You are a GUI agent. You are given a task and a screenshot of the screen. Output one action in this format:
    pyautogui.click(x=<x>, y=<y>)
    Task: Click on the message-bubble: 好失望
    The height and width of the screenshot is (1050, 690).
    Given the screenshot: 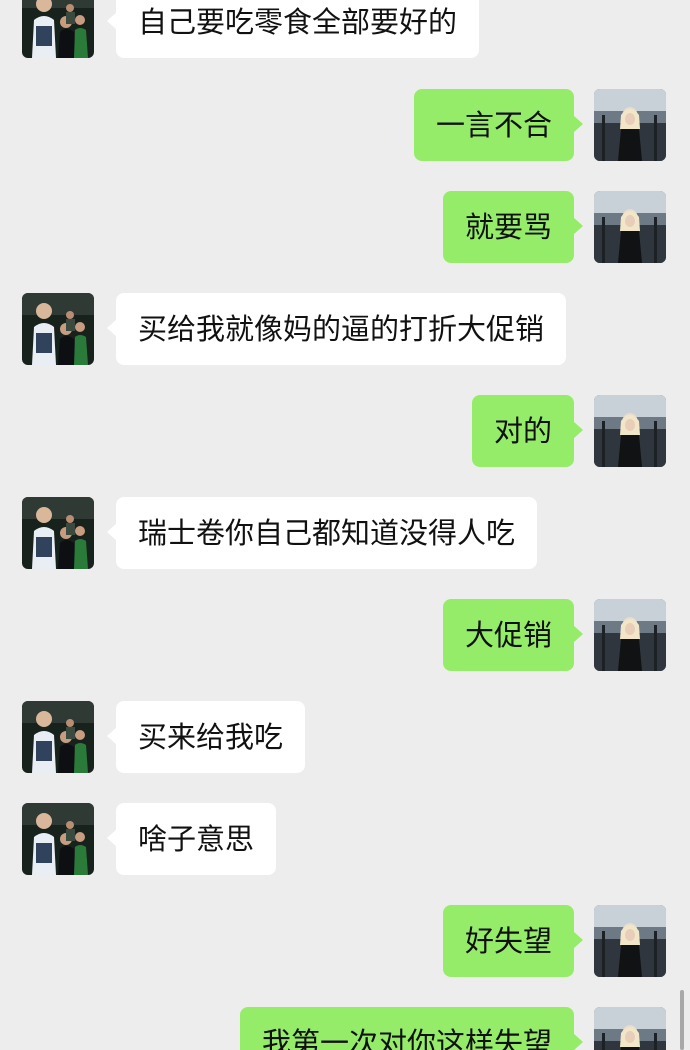 What is the action you would take?
    pyautogui.click(x=512, y=941)
    